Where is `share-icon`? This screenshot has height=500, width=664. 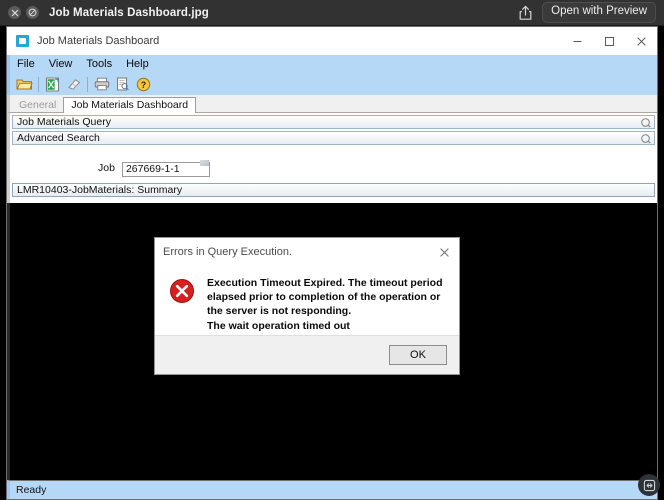 share-icon is located at coordinates (525, 13).